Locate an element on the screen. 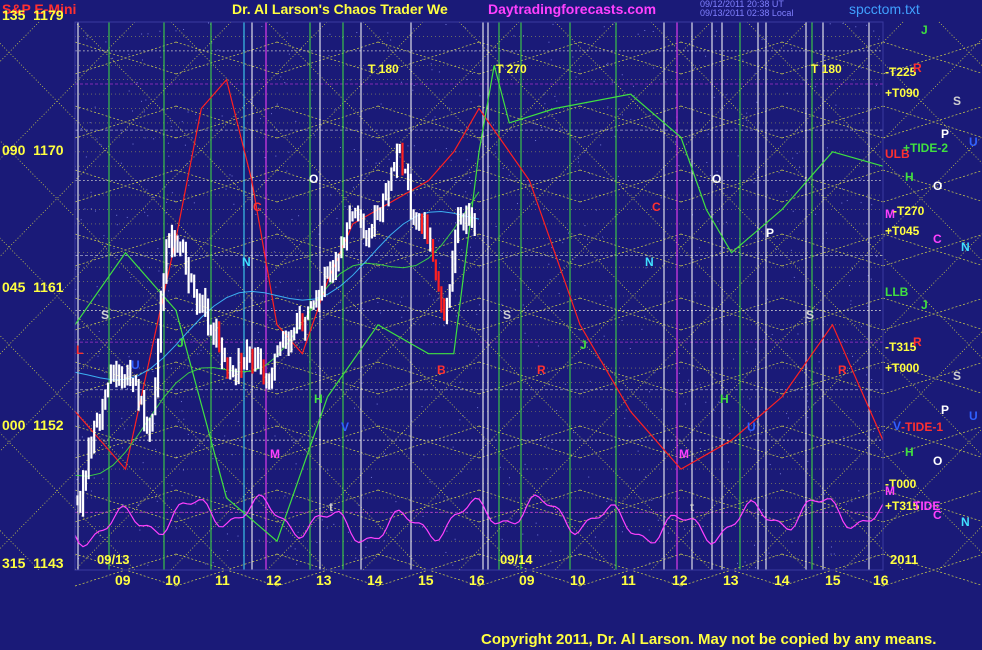 Image resolution: width=982 pixels, height=650 pixels. right-label: J is located at coordinates (924, 30).